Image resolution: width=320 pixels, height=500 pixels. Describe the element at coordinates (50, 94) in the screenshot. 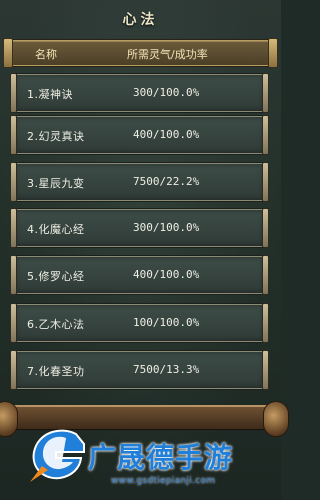

I see `skill-name: 1.凝神诀` at that location.